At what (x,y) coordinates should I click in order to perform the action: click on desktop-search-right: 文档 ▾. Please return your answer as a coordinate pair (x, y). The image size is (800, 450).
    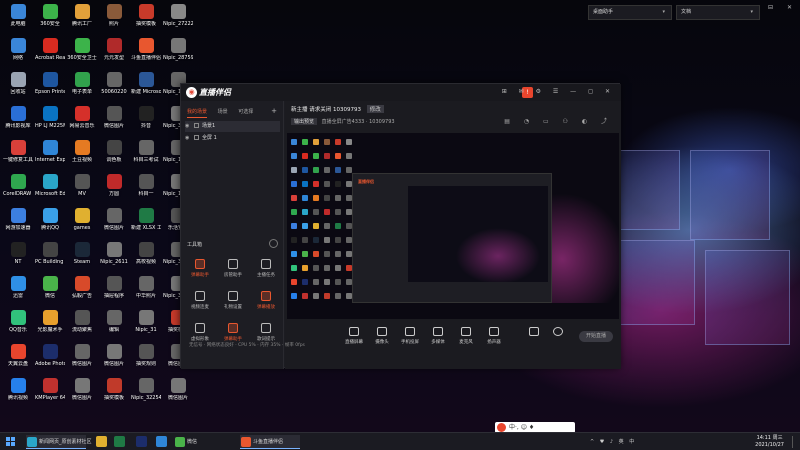
    Looking at the image, I should click on (718, 12).